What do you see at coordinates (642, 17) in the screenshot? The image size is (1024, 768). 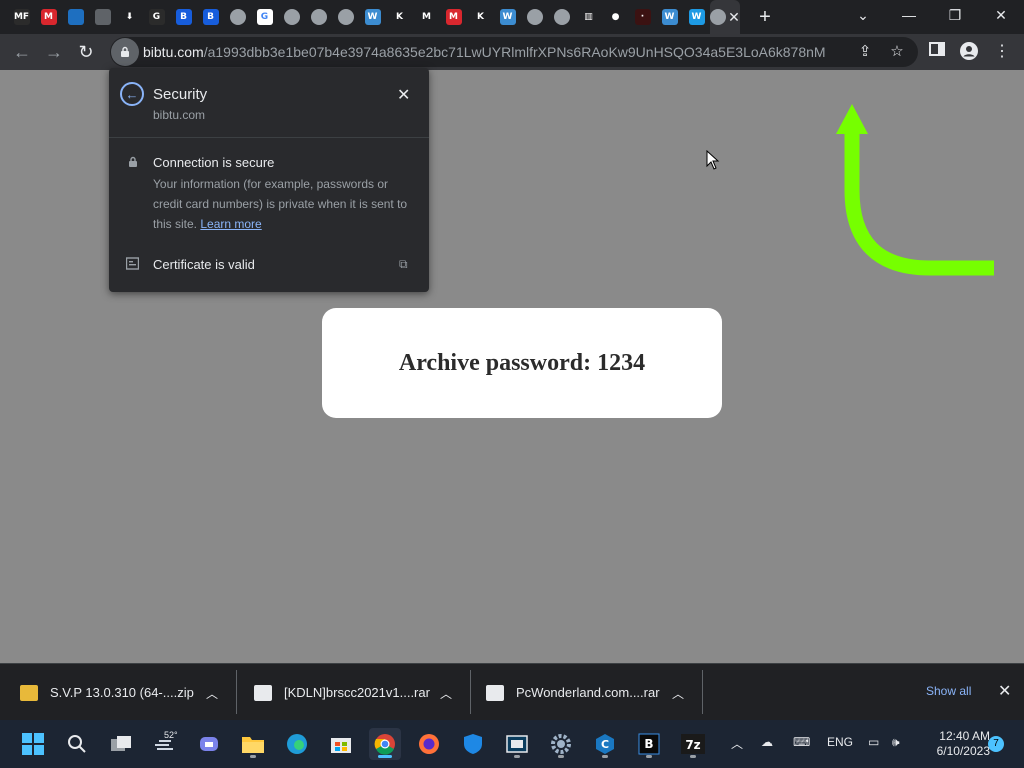 I see `browser-tab: ·` at bounding box center [642, 17].